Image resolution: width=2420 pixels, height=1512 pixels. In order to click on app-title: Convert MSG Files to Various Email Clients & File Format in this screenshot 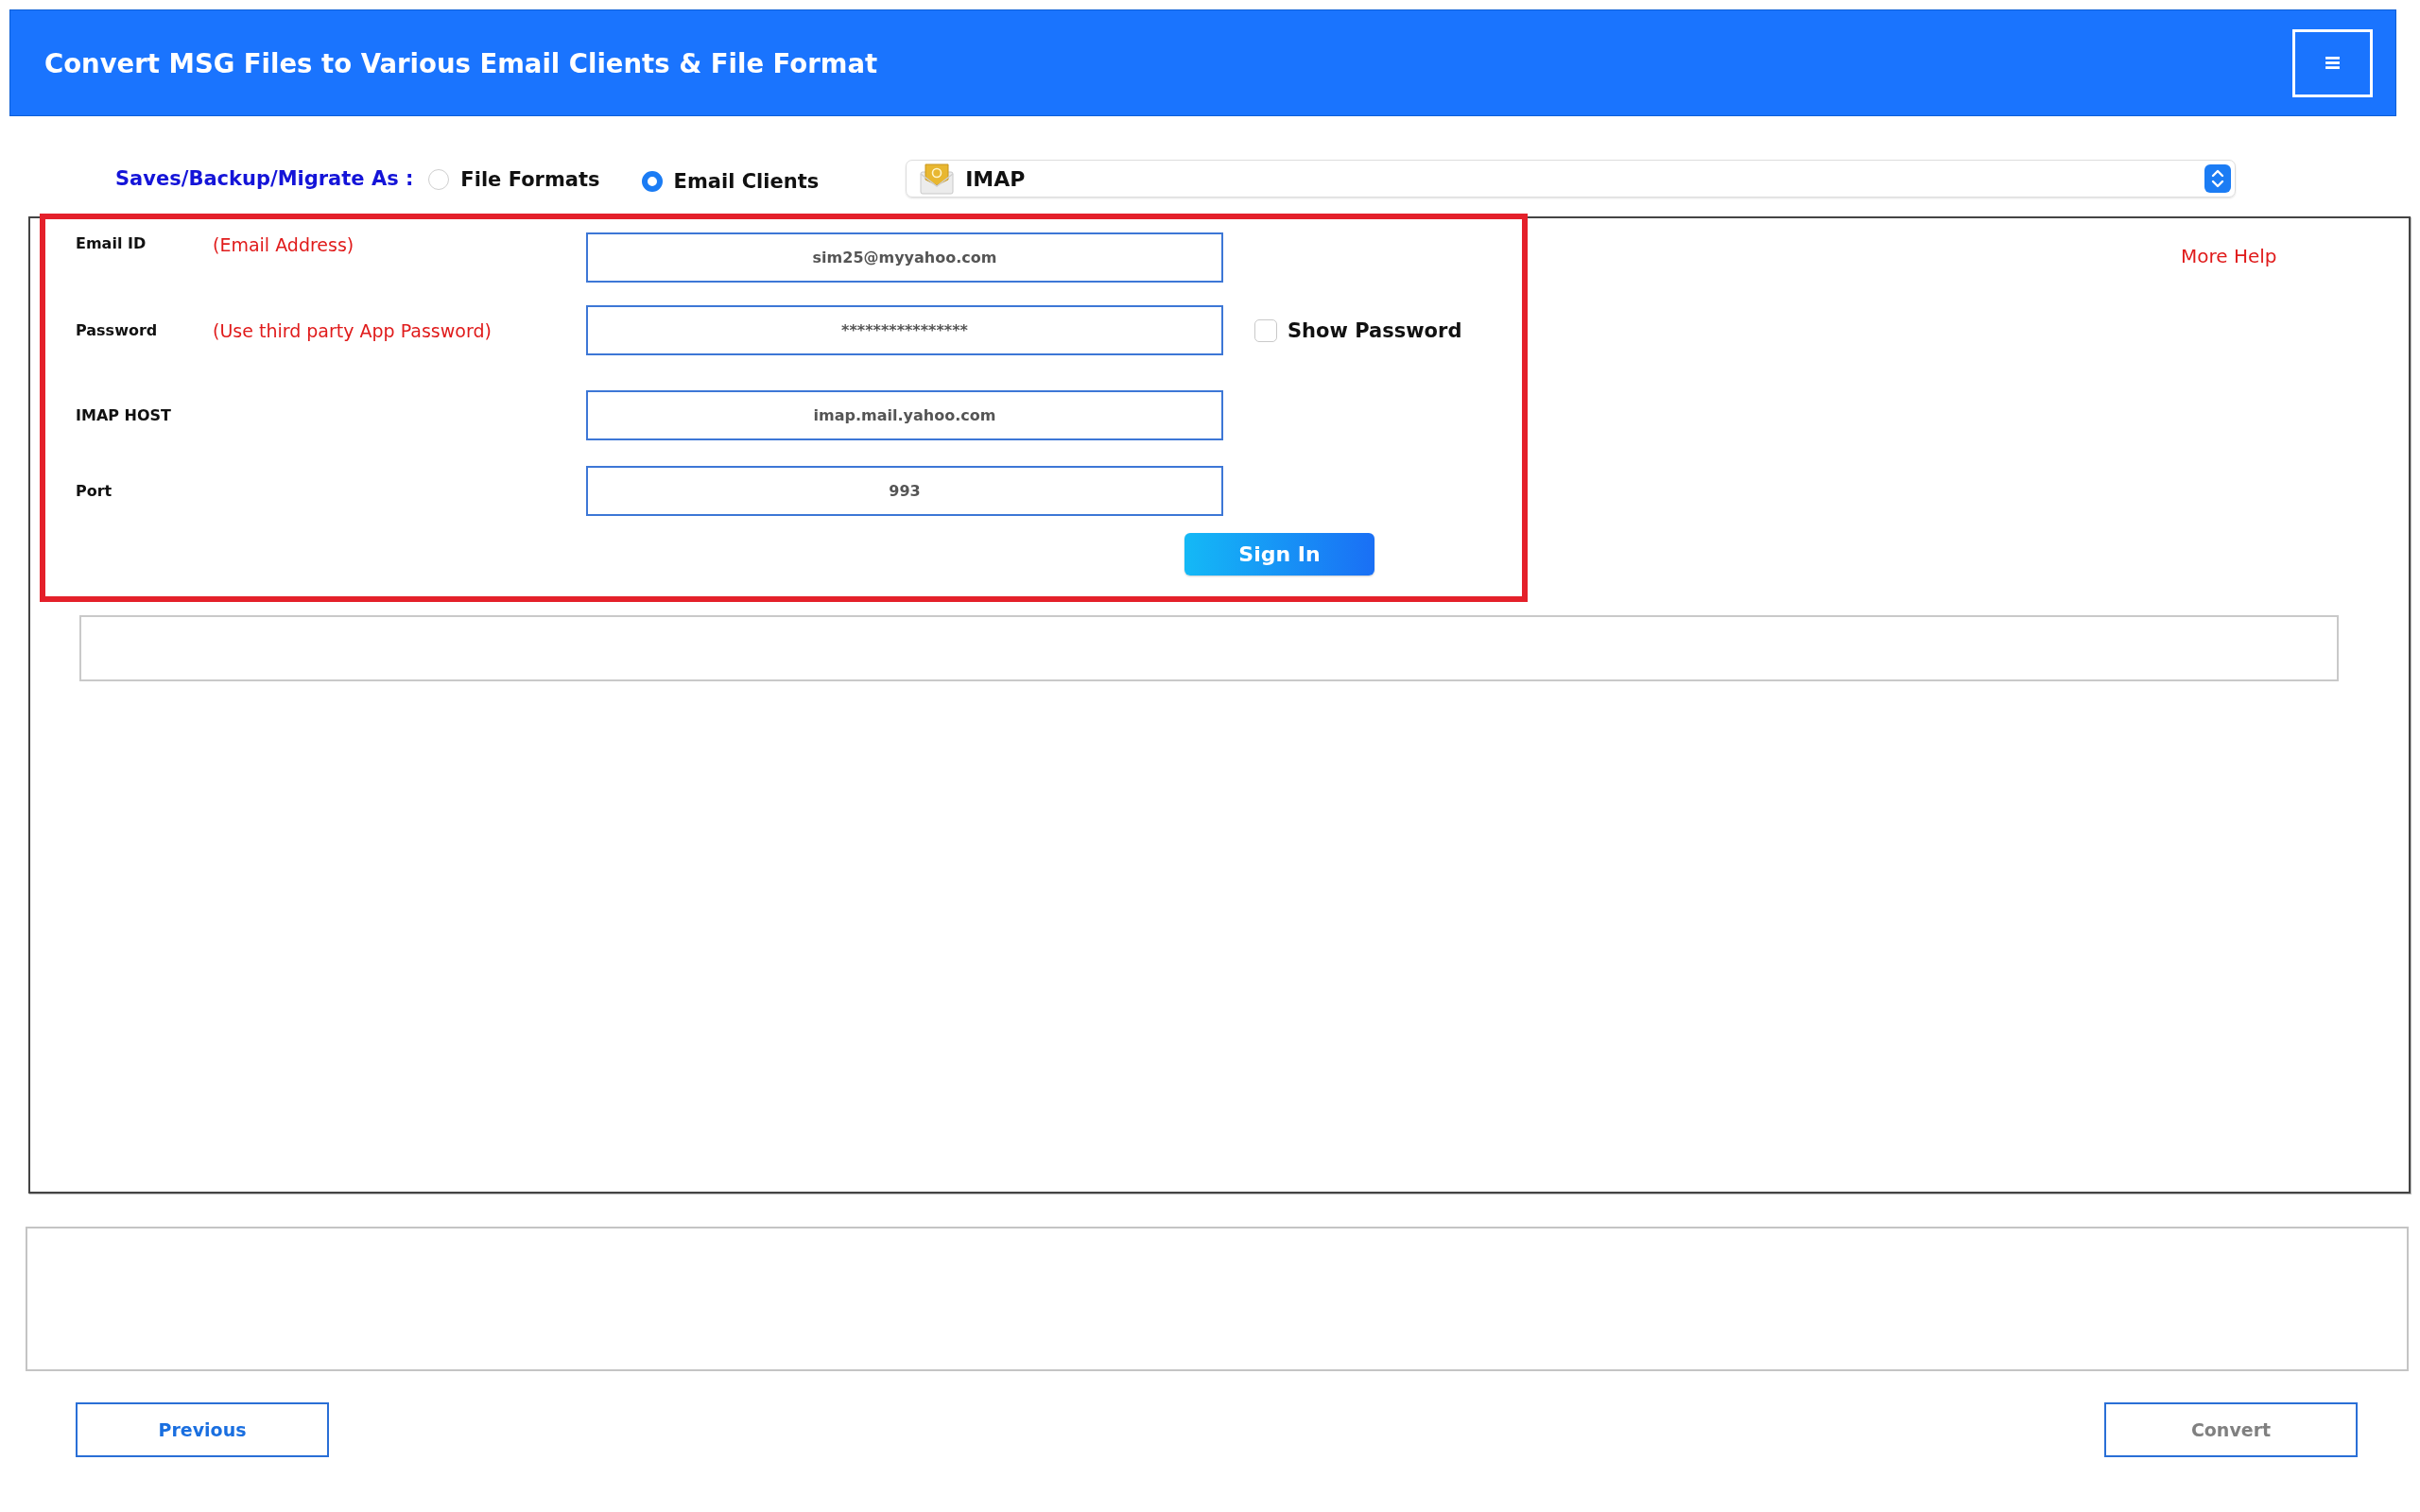, I will do `click(461, 62)`.